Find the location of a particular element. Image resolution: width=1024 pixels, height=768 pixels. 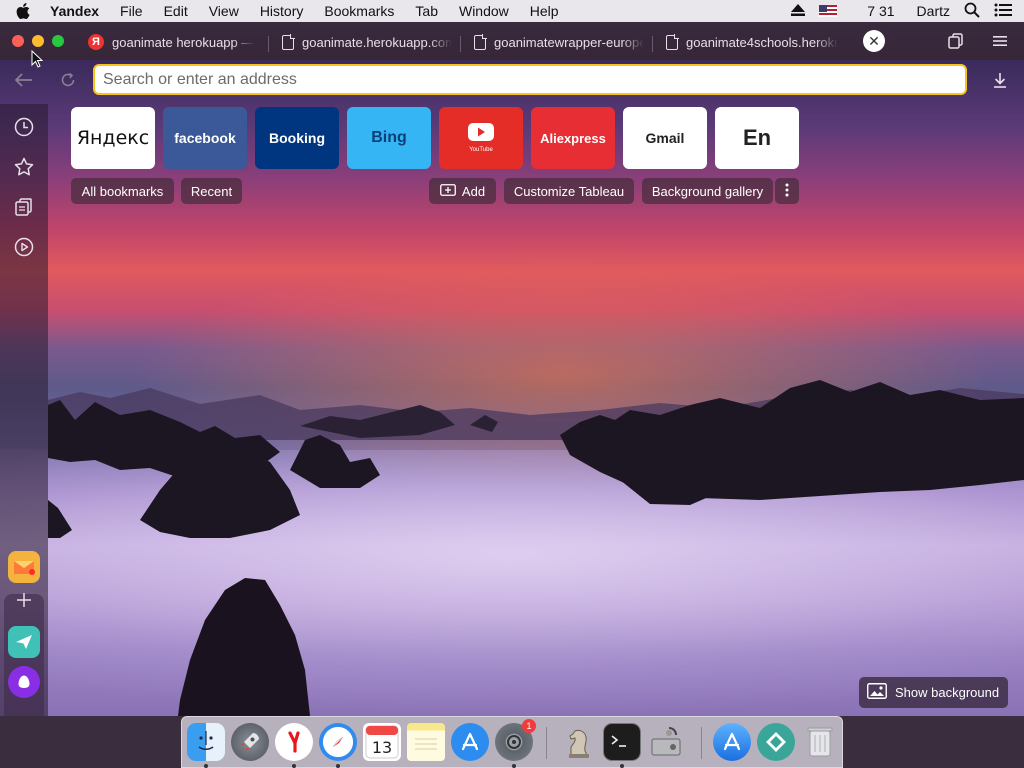

back-arrow-icon is located at coordinates (24, 80).